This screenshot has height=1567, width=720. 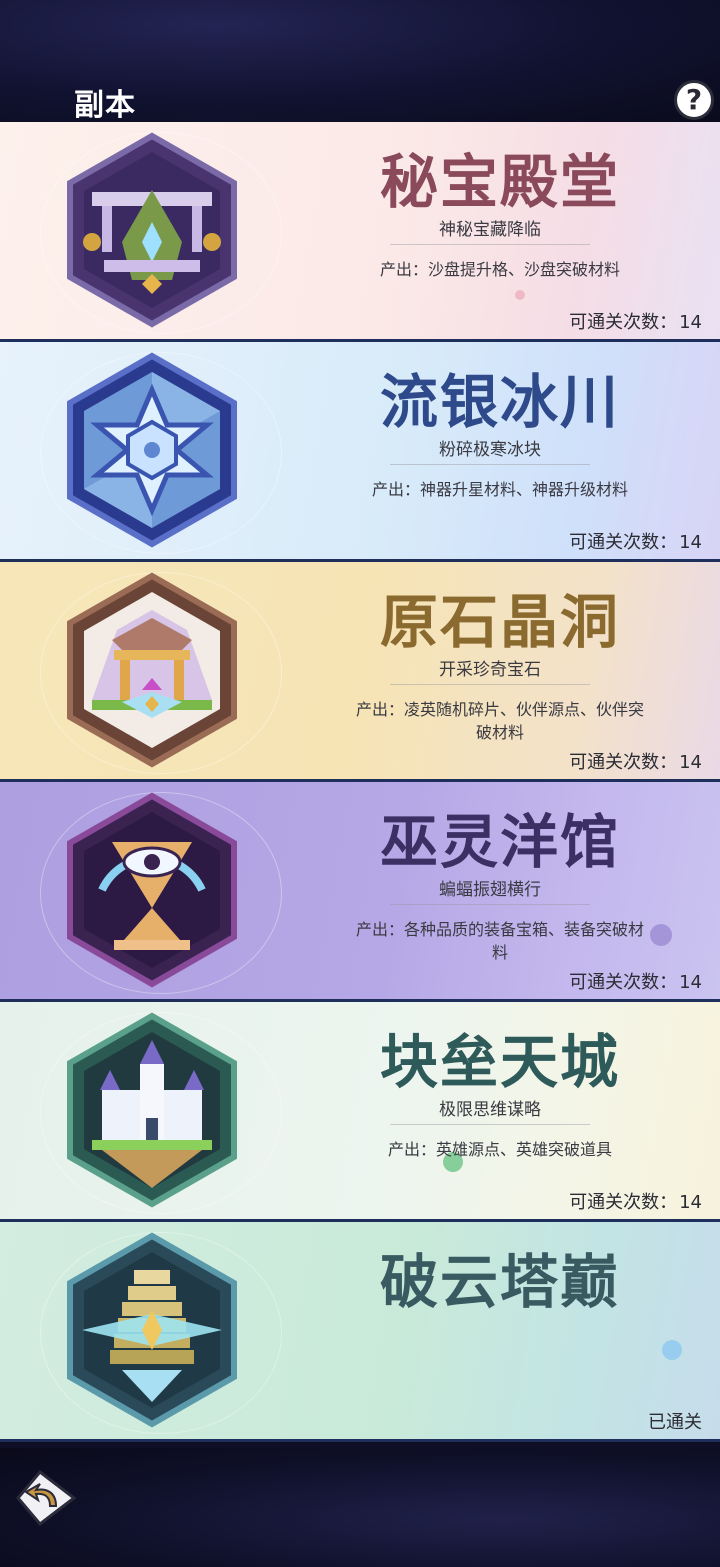 What do you see at coordinates (490, 231) in the screenshot?
I see `dungeon-subtitle: 神秘宝藏降临` at bounding box center [490, 231].